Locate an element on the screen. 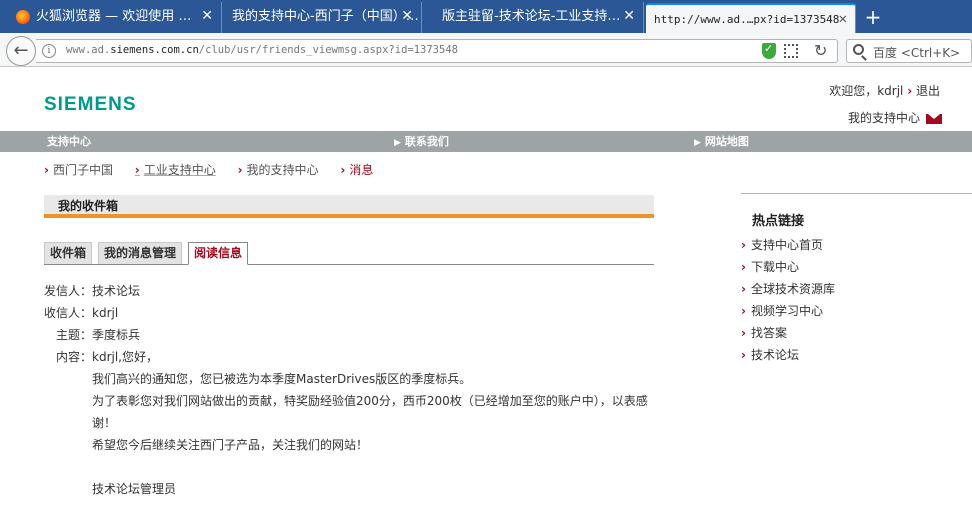 This screenshot has width=972, height=513. tab-message-management: 我的消息管理 is located at coordinates (140, 253).